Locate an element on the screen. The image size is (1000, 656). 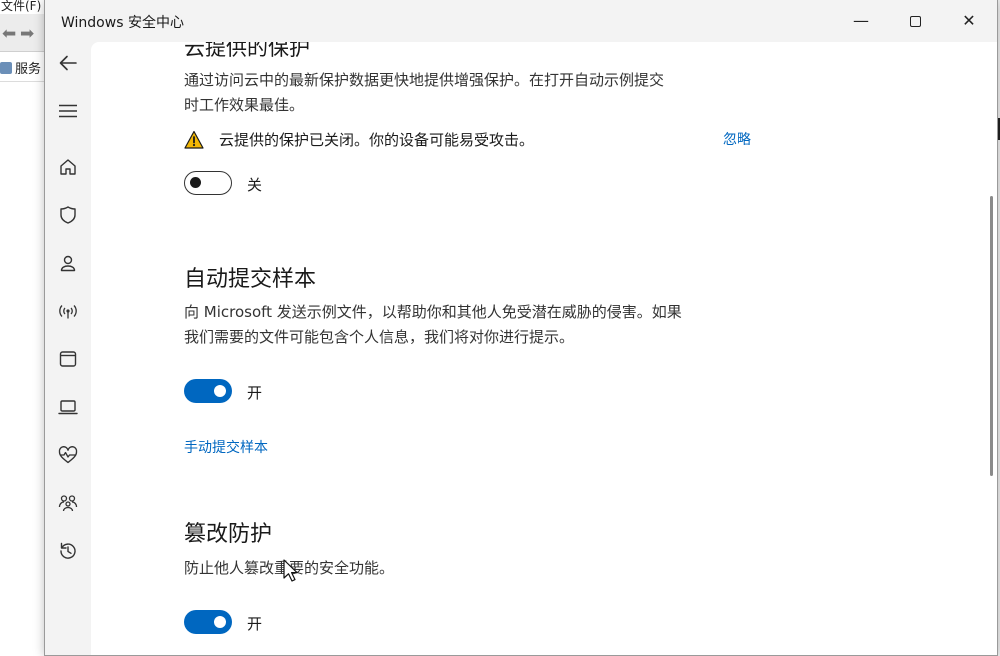
minimize-button: — is located at coordinates (861, 21).